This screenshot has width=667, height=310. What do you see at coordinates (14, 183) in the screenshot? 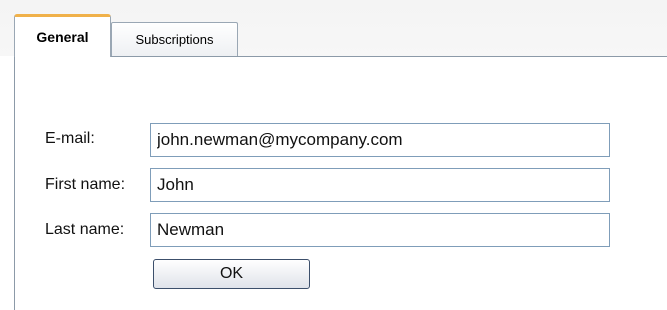
I see `tab-panel-border` at bounding box center [14, 183].